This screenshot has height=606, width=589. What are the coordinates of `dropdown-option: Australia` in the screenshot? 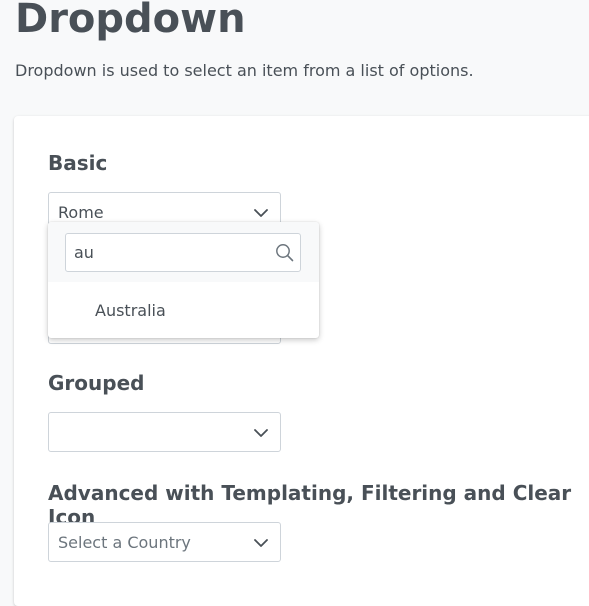 It's located at (183, 311).